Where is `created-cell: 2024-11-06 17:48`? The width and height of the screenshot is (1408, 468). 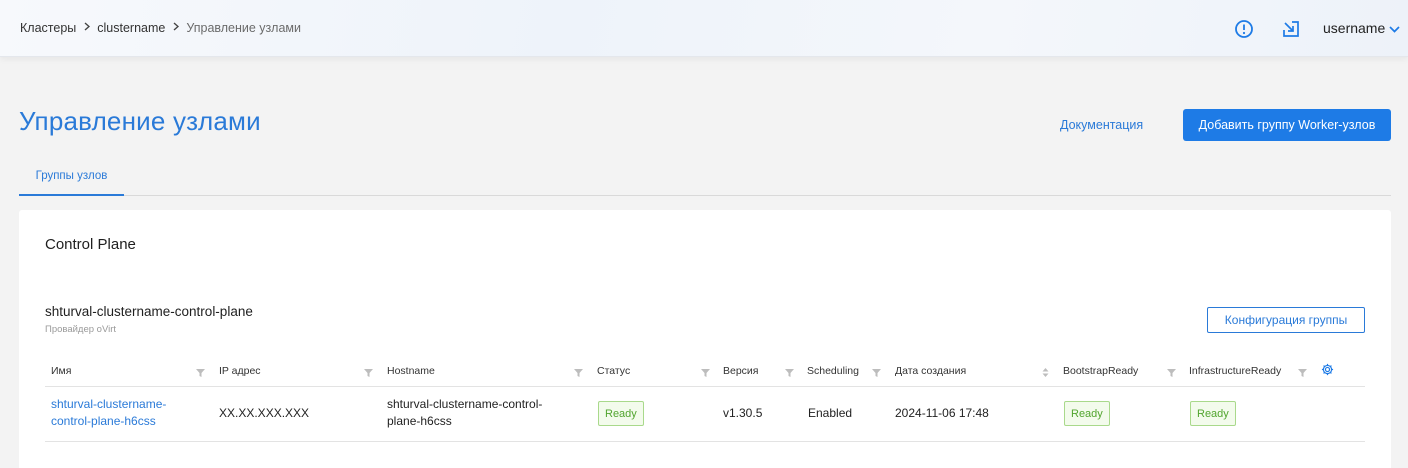
created-cell: 2024-11-06 17:48 is located at coordinates (942, 413).